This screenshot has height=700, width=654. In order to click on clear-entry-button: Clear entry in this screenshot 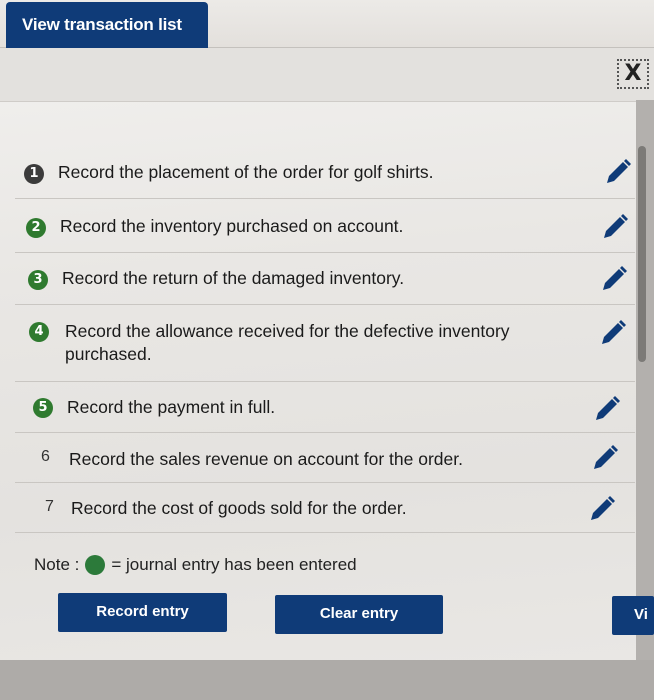, I will do `click(359, 614)`.